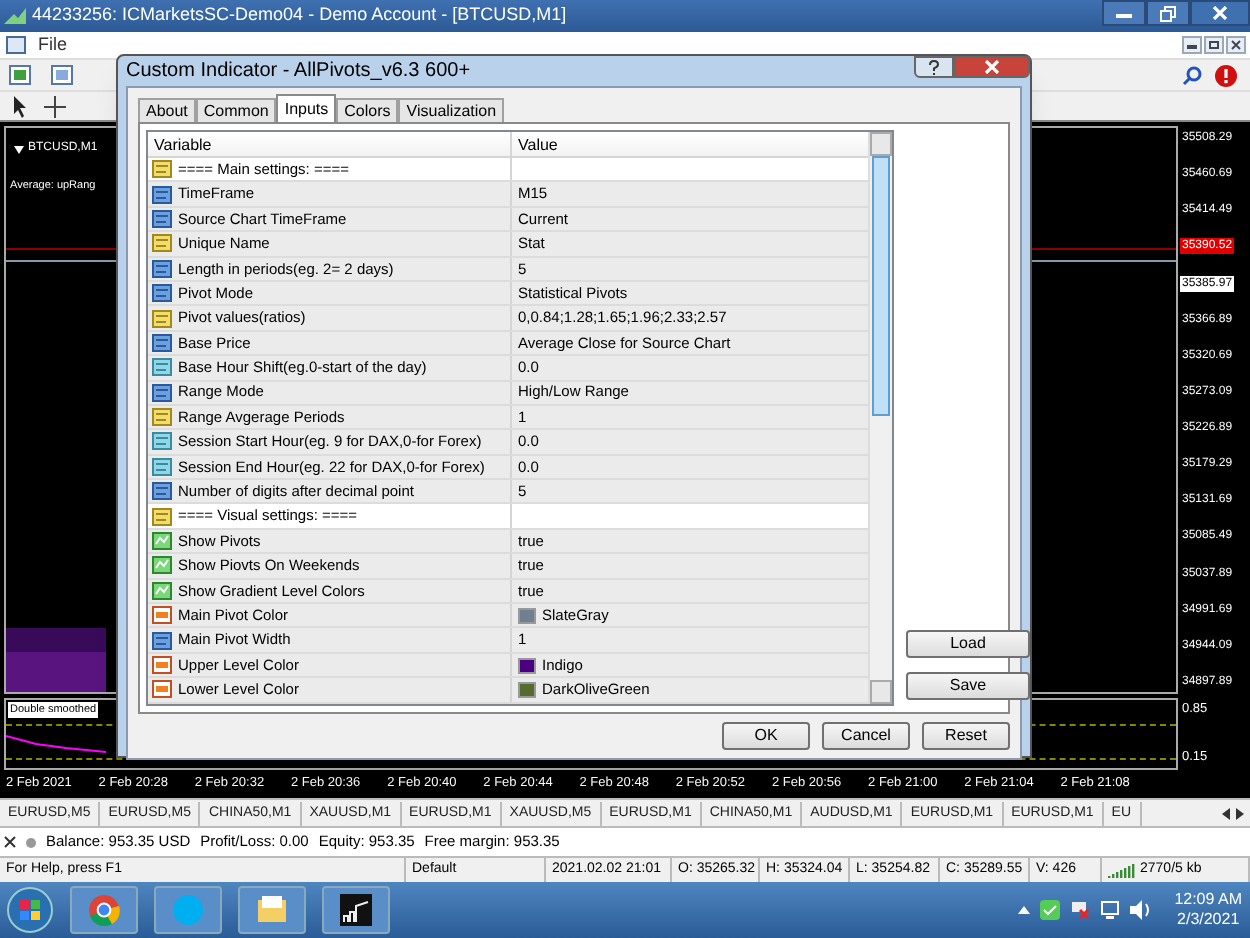 The image size is (1250, 938). I want to click on speaker-icon, so click(1141, 910).